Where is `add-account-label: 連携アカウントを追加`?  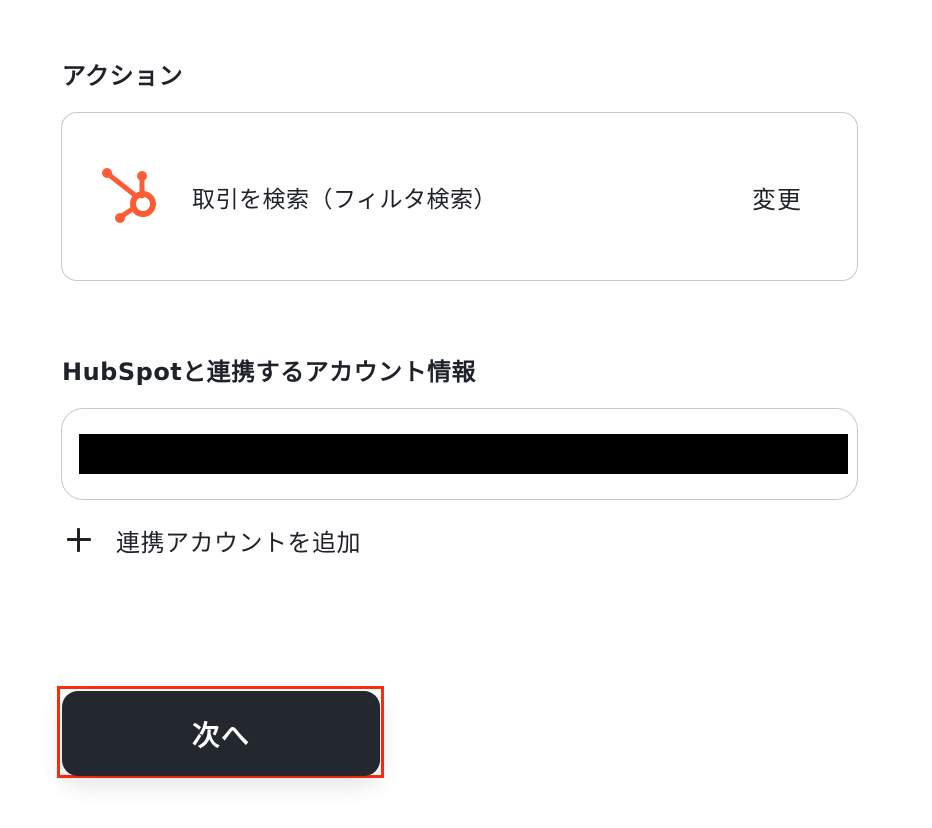 add-account-label: 連携アカウントを追加 is located at coordinates (238, 542).